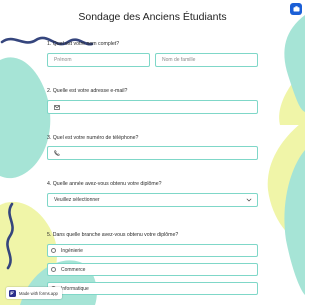  What do you see at coordinates (73, 269) in the screenshot?
I see `option-label: Commerce` at bounding box center [73, 269].